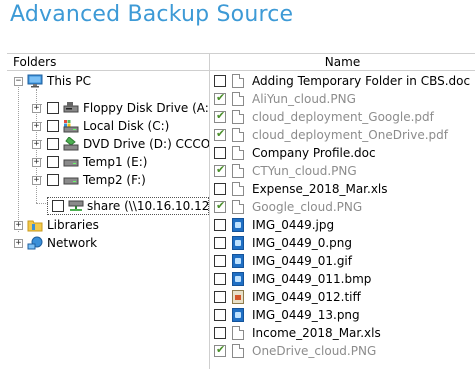  What do you see at coordinates (350, 135) in the screenshot?
I see `file-name: cloud_deployment_OneDrive.pdf` at bounding box center [350, 135].